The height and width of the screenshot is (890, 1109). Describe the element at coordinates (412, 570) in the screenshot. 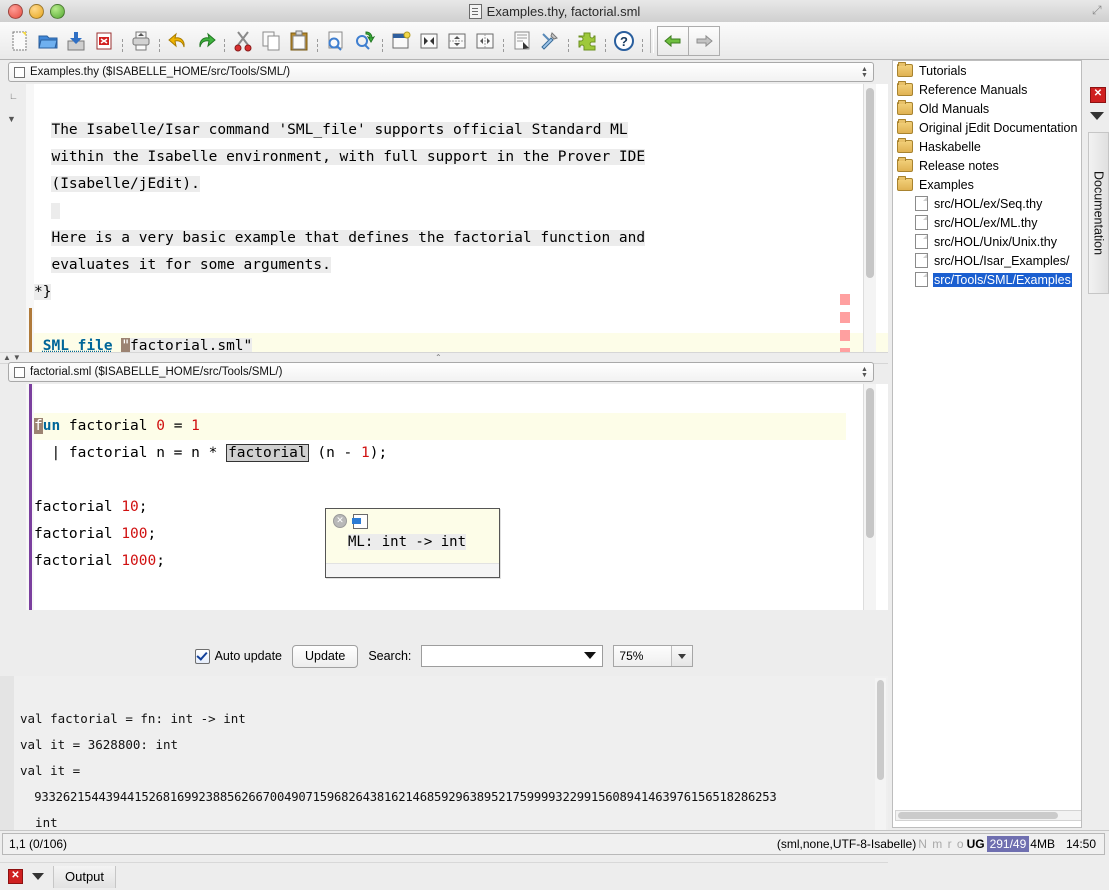

I see `tooltip-footer` at that location.